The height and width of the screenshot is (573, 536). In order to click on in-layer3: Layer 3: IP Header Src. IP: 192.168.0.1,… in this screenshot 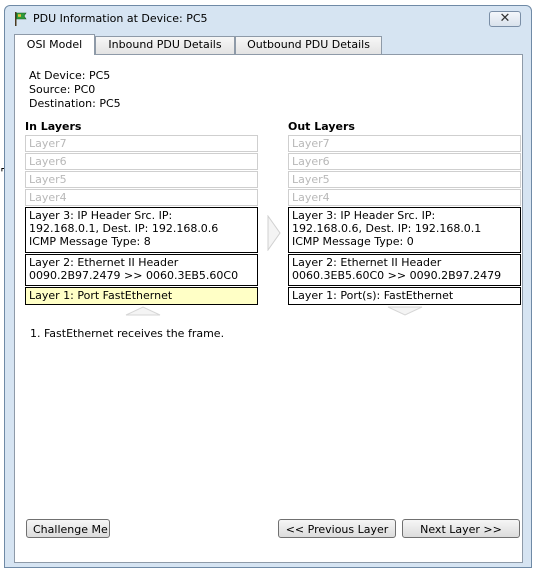, I will do `click(141, 230)`.